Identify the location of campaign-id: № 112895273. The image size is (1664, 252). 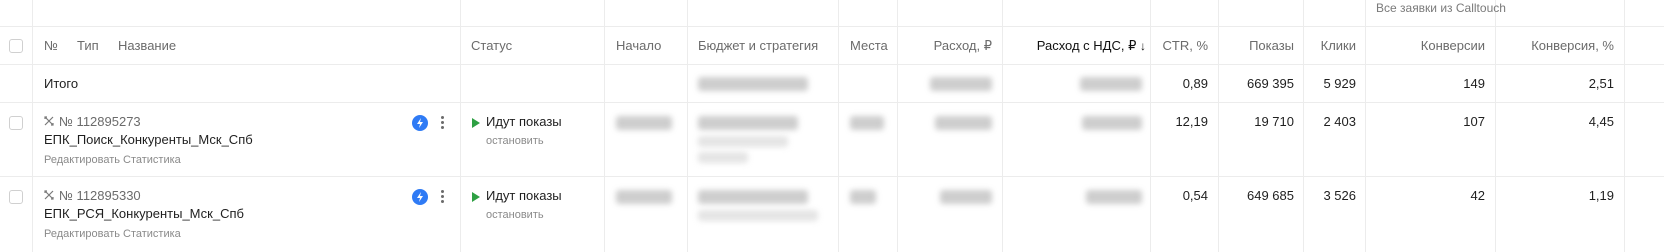
(92, 122).